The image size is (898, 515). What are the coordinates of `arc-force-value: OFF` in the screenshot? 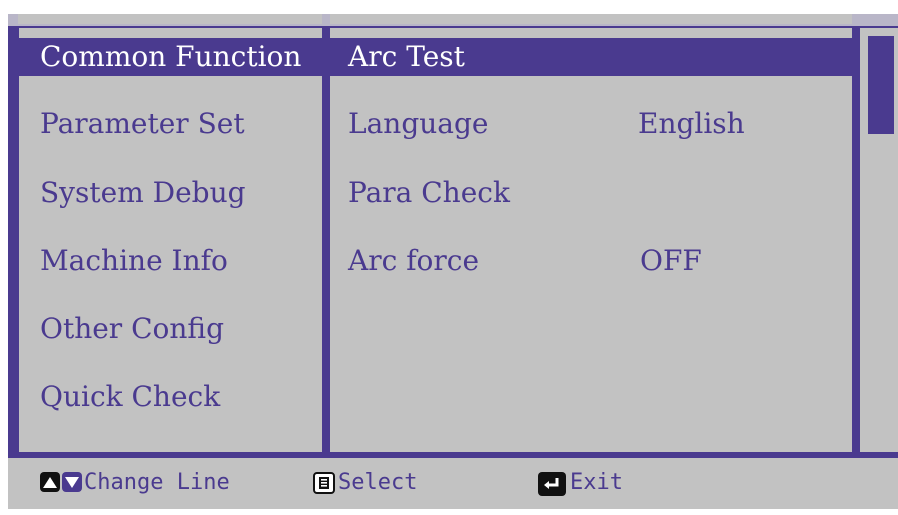 It's located at (671, 260).